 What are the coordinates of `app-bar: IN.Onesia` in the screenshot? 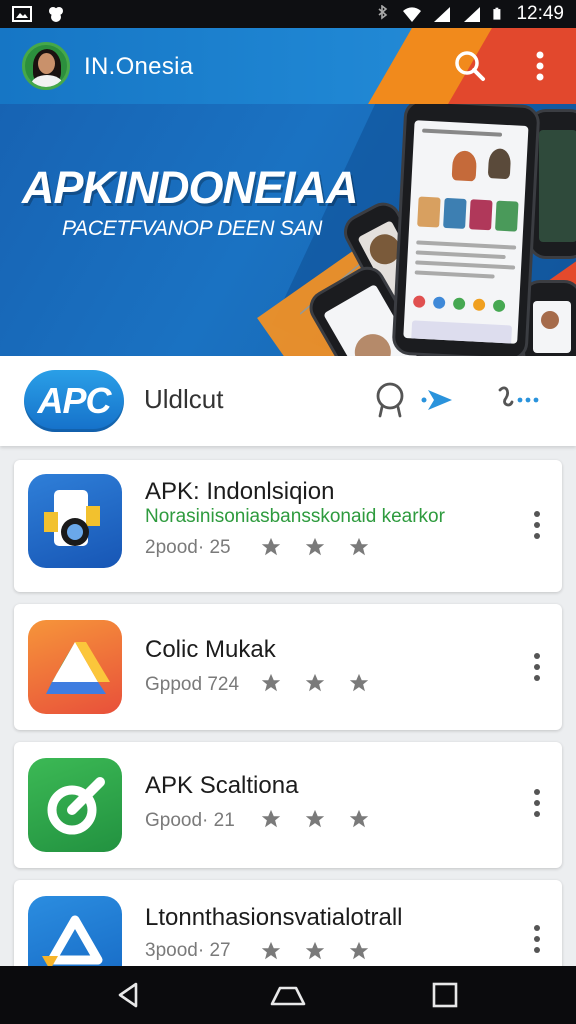 It's located at (288, 66).